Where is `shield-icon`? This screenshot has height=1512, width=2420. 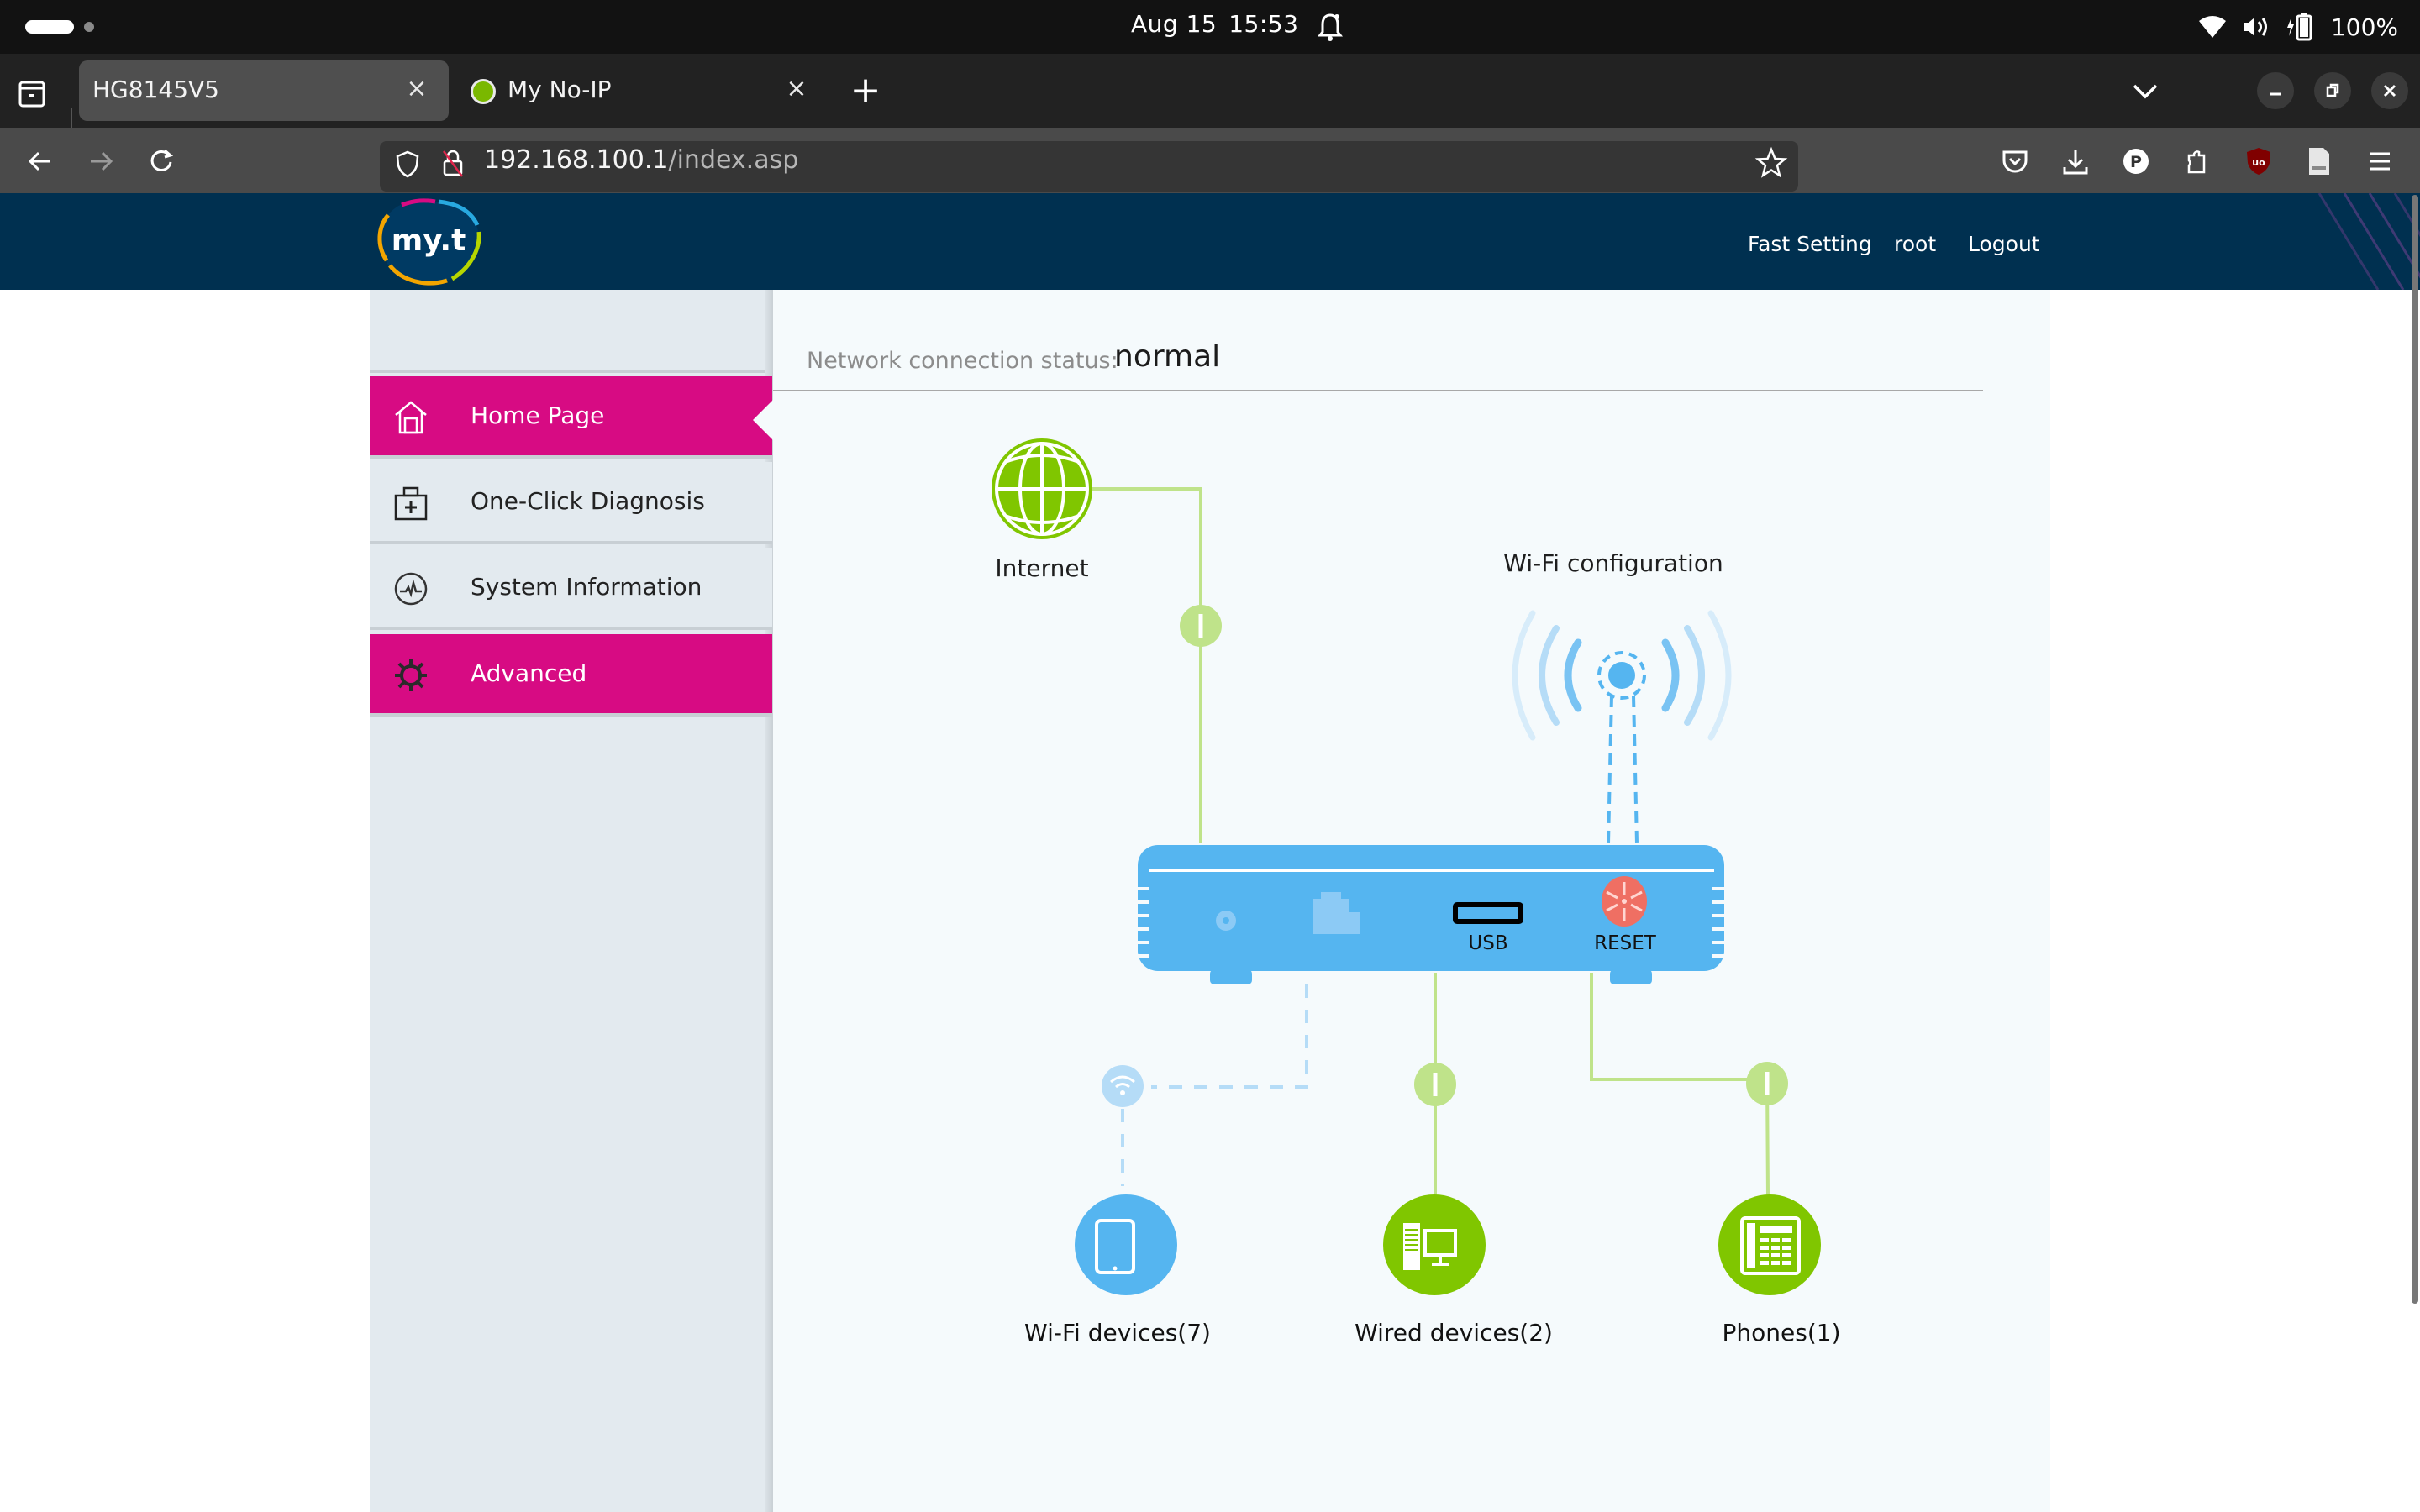 shield-icon is located at coordinates (407, 164).